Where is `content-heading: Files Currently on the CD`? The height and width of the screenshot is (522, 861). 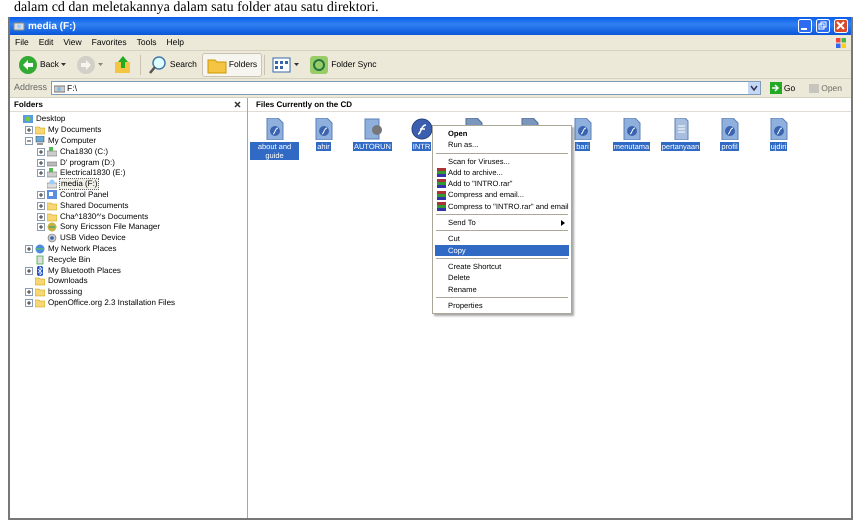 content-heading: Files Currently on the CD is located at coordinates (304, 104).